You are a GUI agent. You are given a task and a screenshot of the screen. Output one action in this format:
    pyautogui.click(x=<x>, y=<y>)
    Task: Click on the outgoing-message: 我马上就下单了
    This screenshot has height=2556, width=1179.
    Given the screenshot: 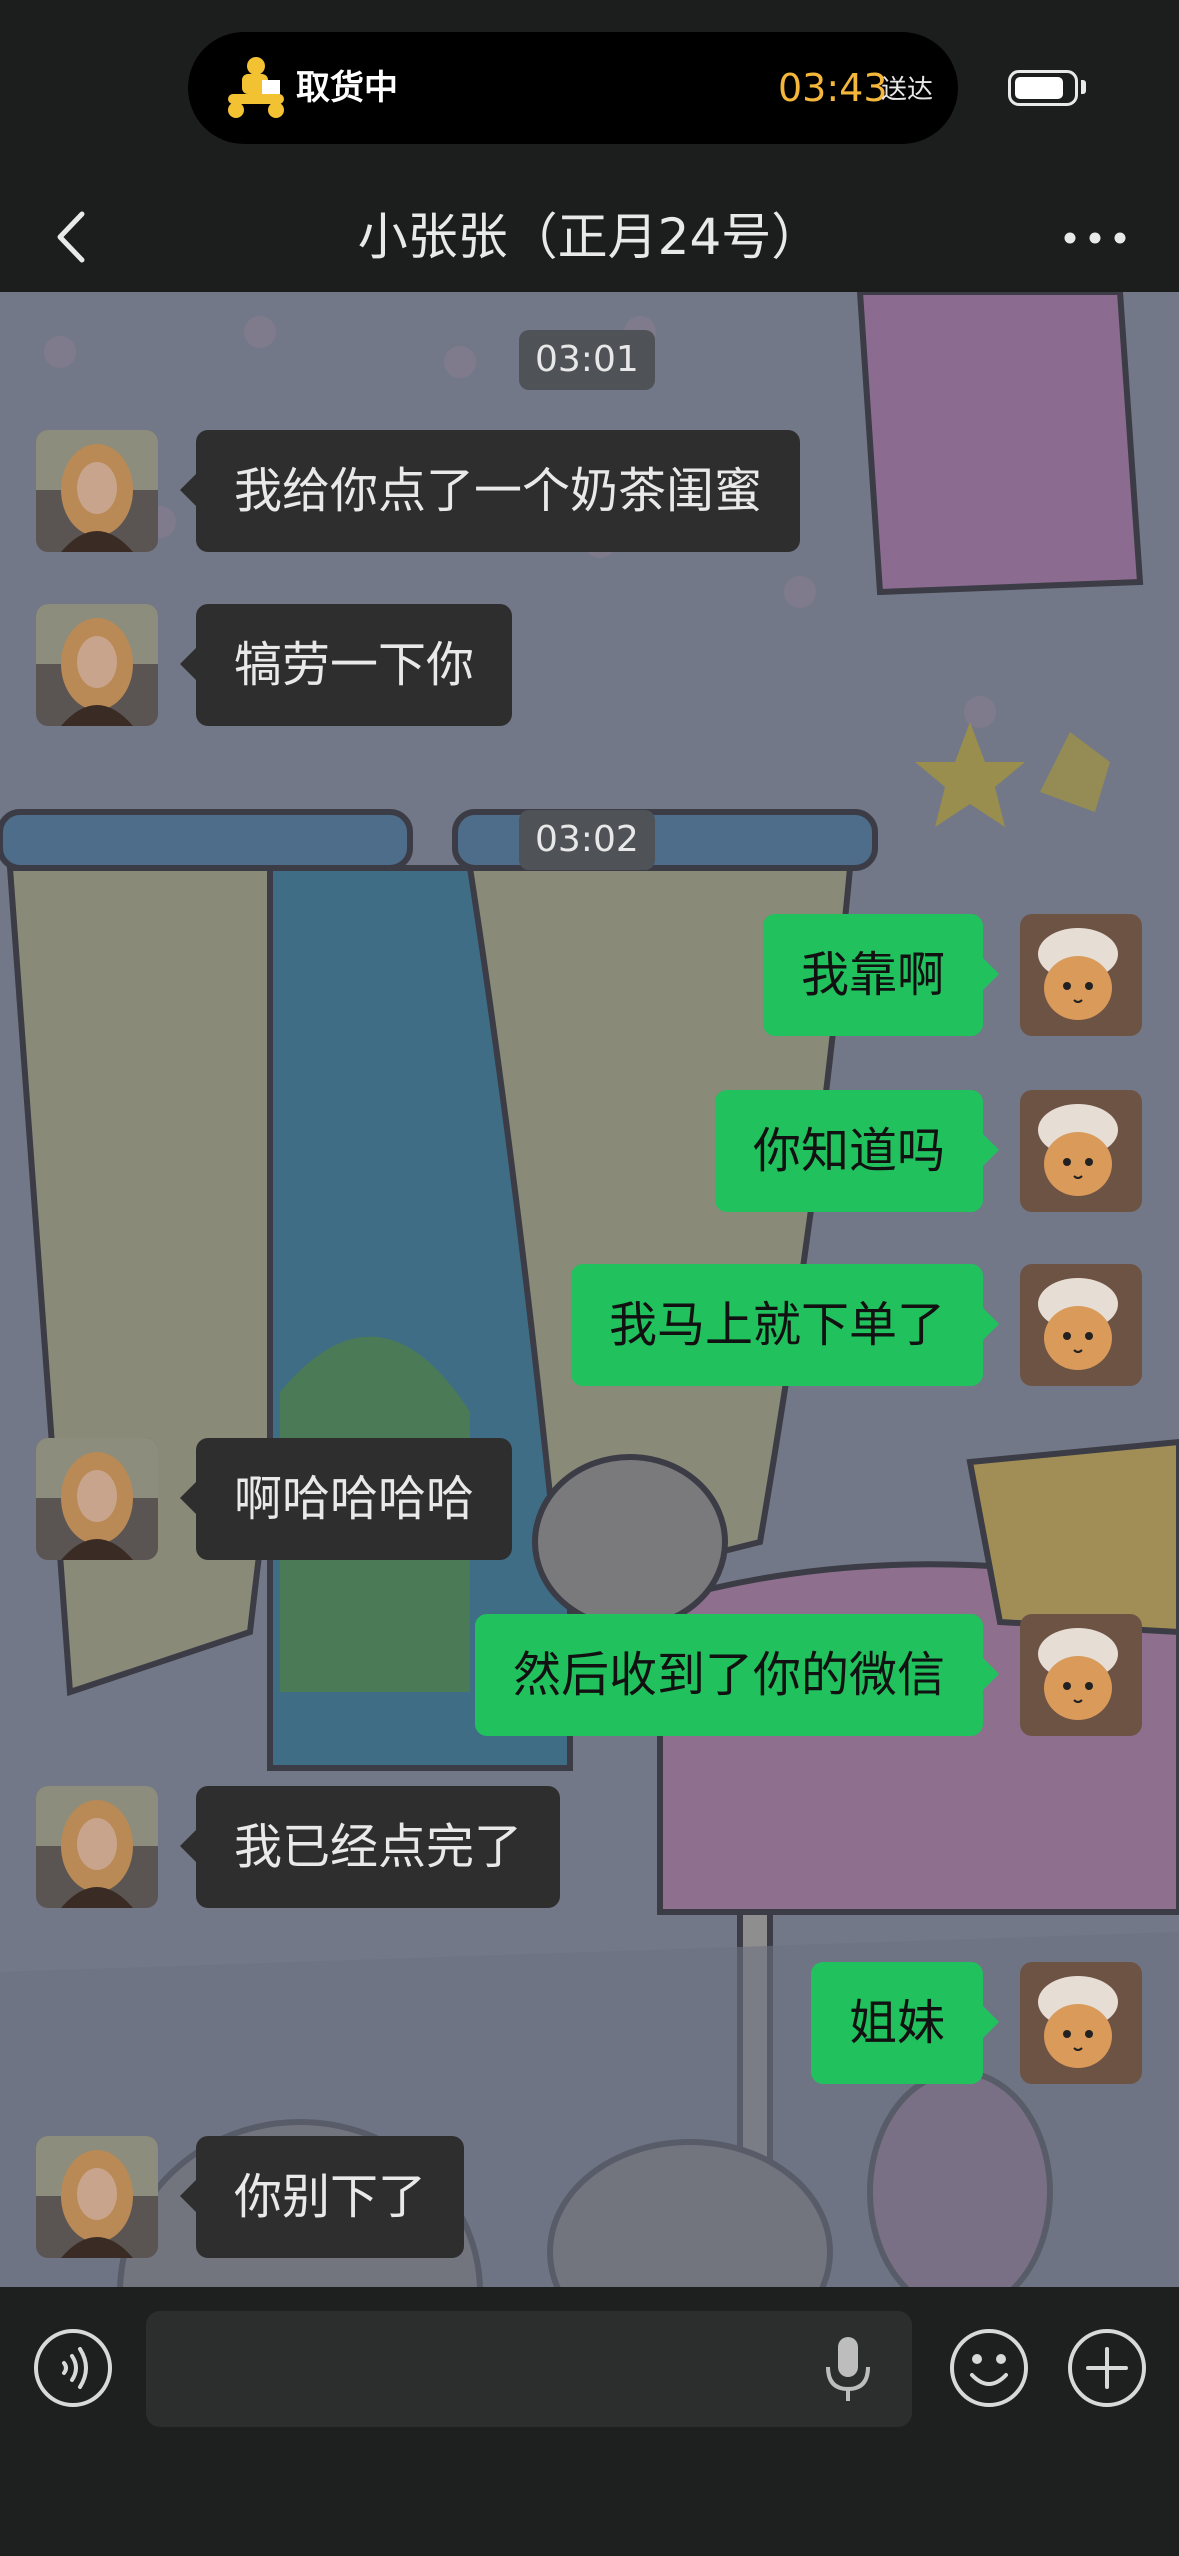 What is the action you would take?
    pyautogui.click(x=589, y=1326)
    